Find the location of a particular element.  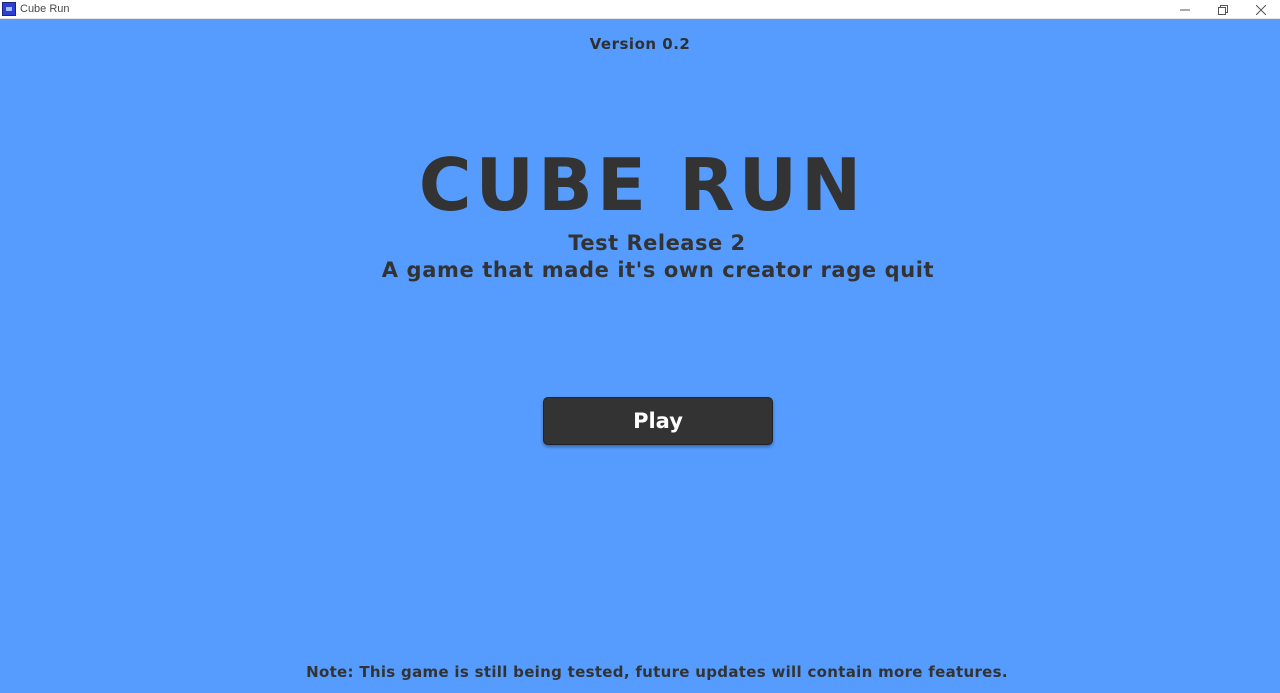

release-subtitle: Test Release 2 is located at coordinates (657, 243).